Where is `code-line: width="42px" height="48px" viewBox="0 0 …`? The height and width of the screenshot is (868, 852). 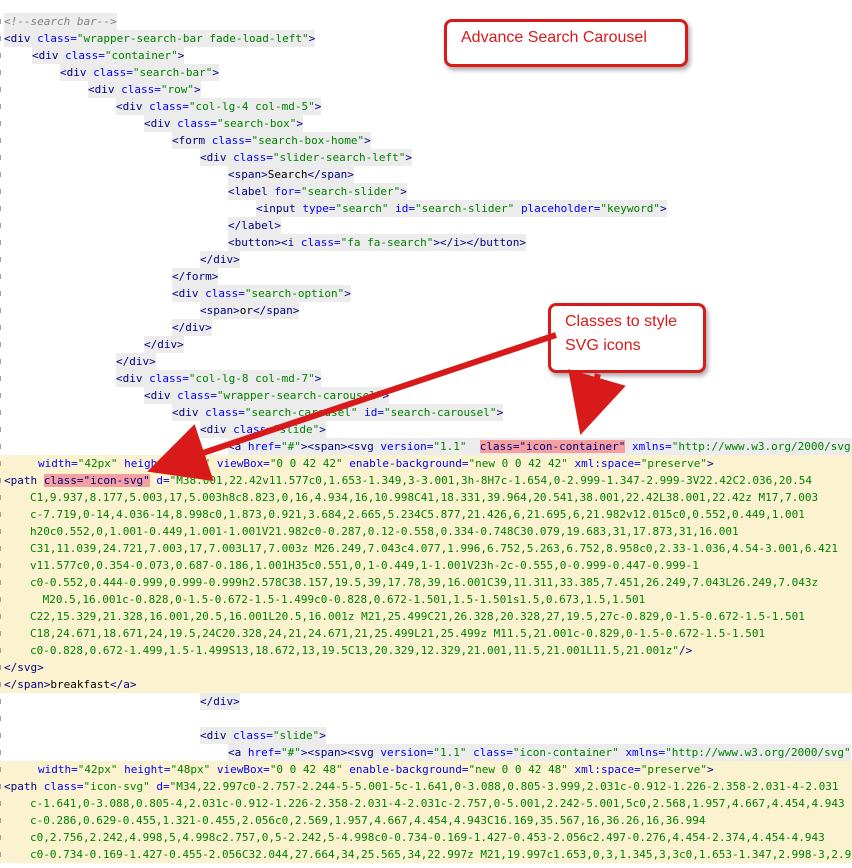
code-line: width="42px" height="48px" viewBox="0 0 … is located at coordinates (426, 769).